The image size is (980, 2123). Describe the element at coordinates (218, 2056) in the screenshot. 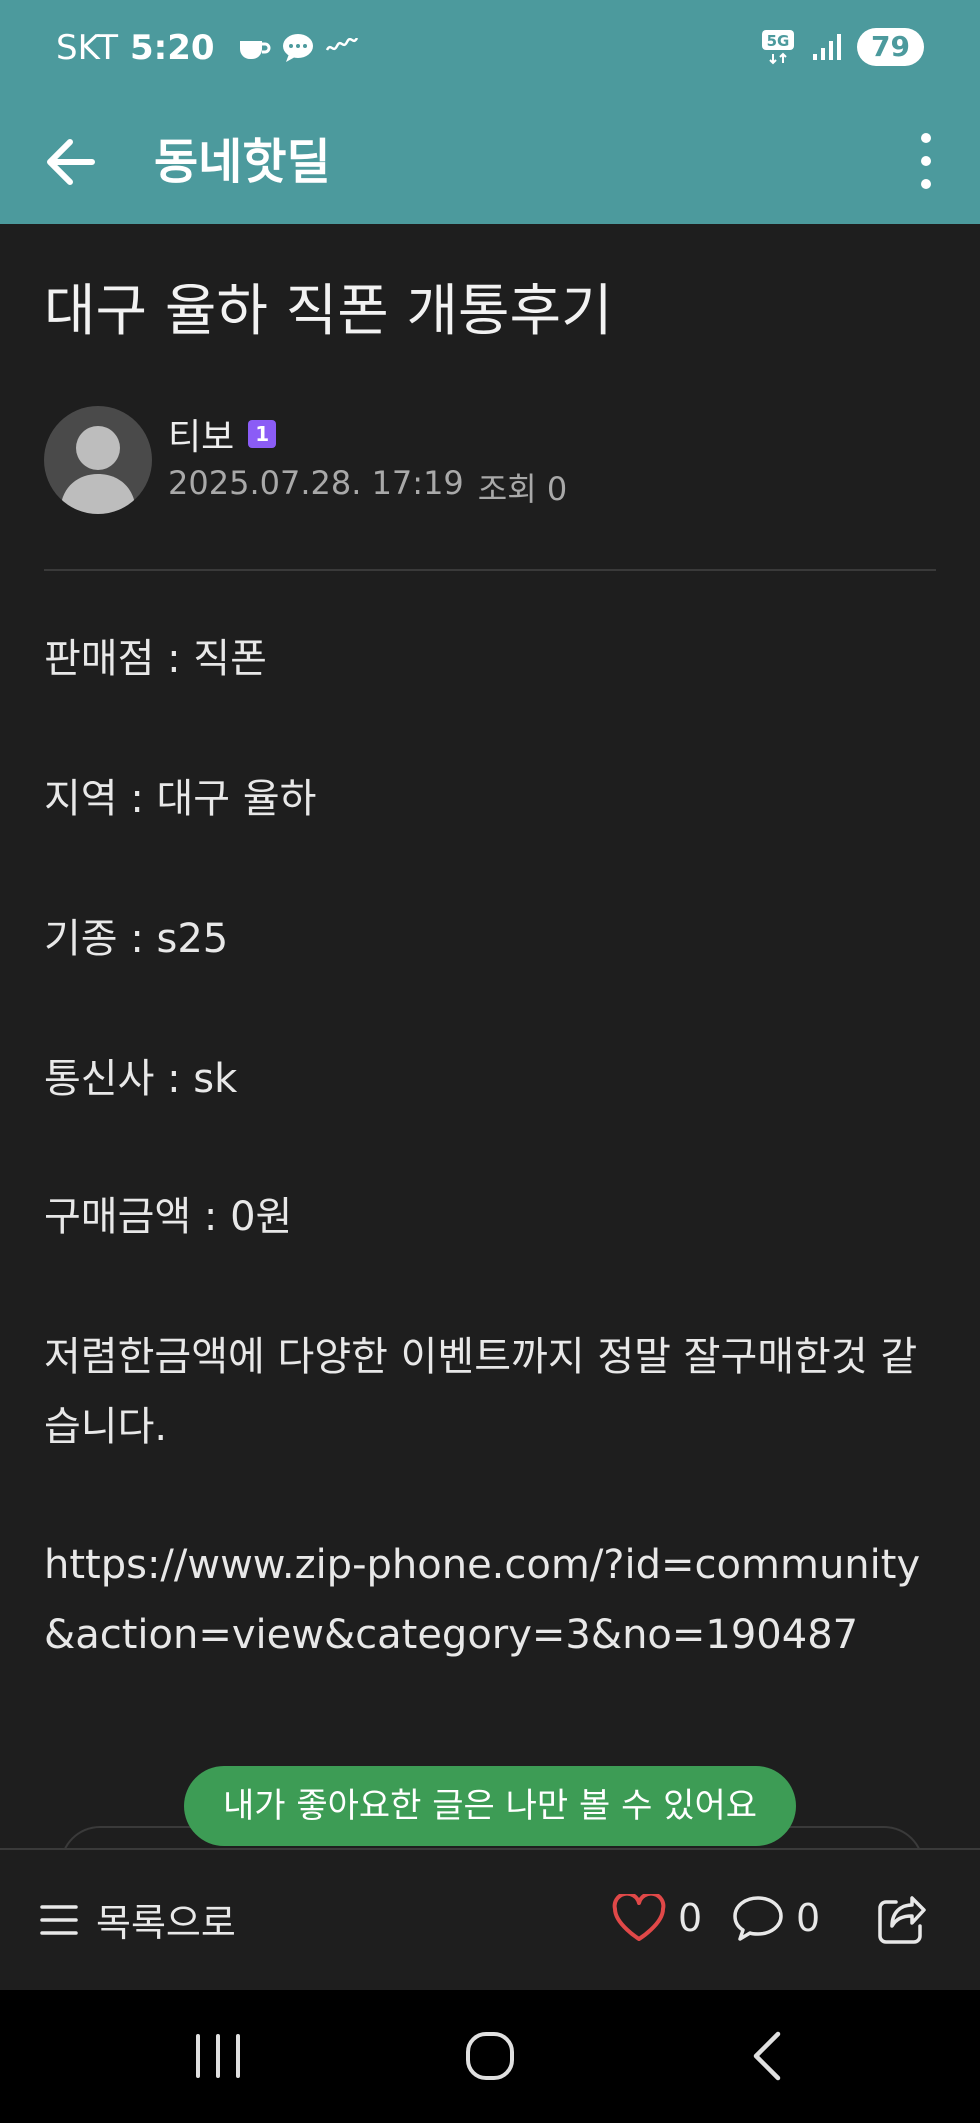

I see `recent-apps-icon` at that location.